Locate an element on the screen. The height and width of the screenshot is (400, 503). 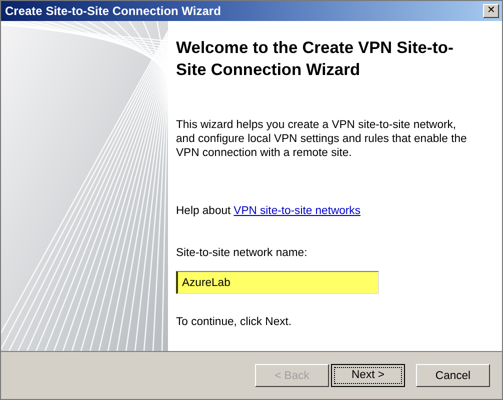
wizard-button: Next > is located at coordinates (368, 375).